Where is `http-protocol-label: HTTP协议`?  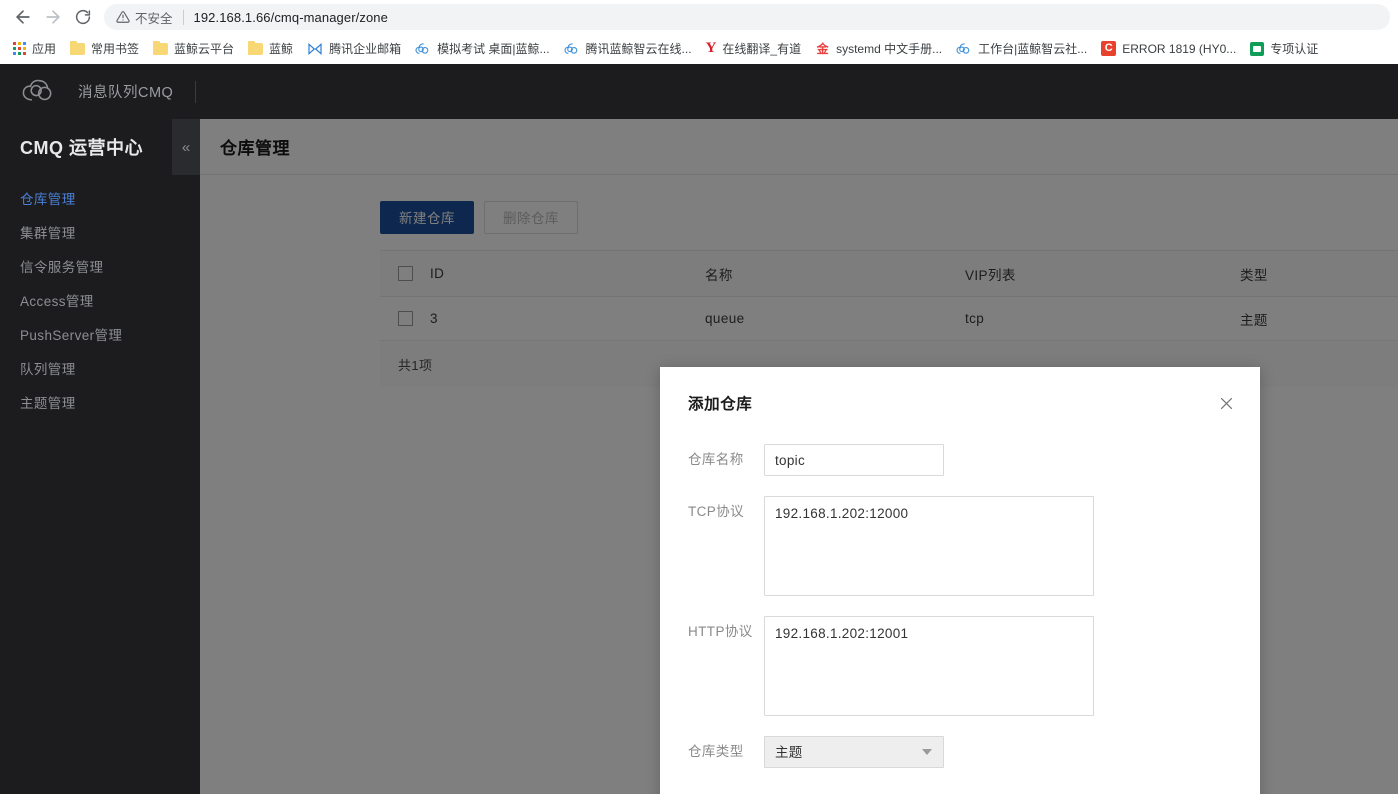 http-protocol-label: HTTP协议 is located at coordinates (720, 631).